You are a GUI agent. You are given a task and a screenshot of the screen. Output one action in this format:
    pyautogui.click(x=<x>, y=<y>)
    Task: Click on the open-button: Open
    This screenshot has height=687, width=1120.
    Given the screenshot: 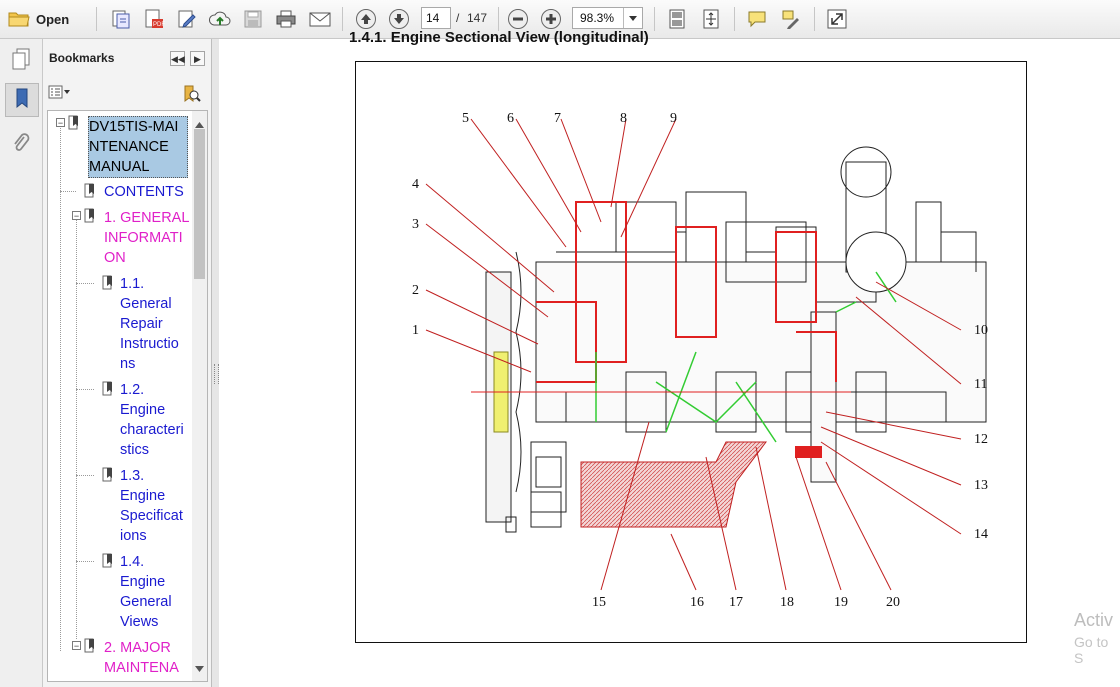 What is the action you would take?
    pyautogui.click(x=44, y=19)
    